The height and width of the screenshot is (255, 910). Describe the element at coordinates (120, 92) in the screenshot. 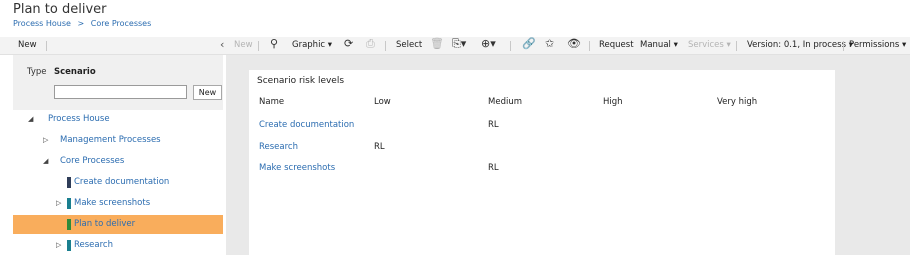

I see `search-input` at that location.